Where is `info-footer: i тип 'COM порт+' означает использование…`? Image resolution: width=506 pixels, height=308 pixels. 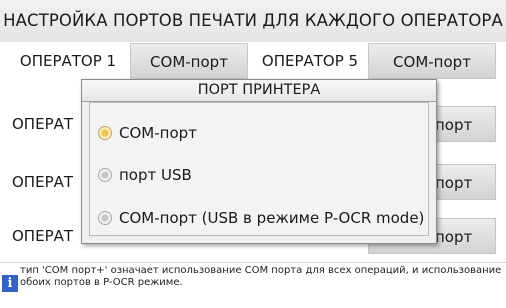 info-footer: i тип 'COM порт+' означает использование… is located at coordinates (253, 285).